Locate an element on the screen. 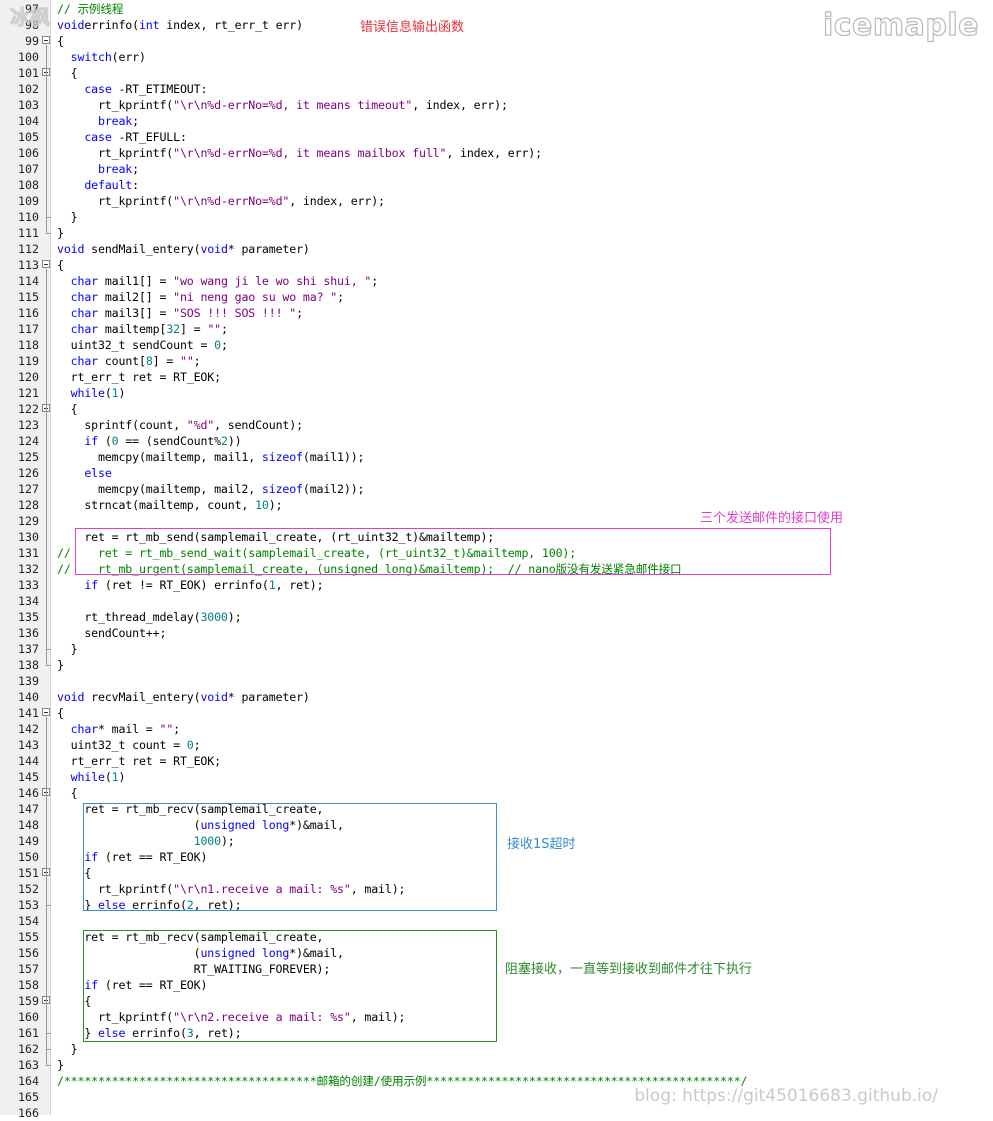 The height and width of the screenshot is (1121, 993). line-number: 136 is located at coordinates (28, 633).